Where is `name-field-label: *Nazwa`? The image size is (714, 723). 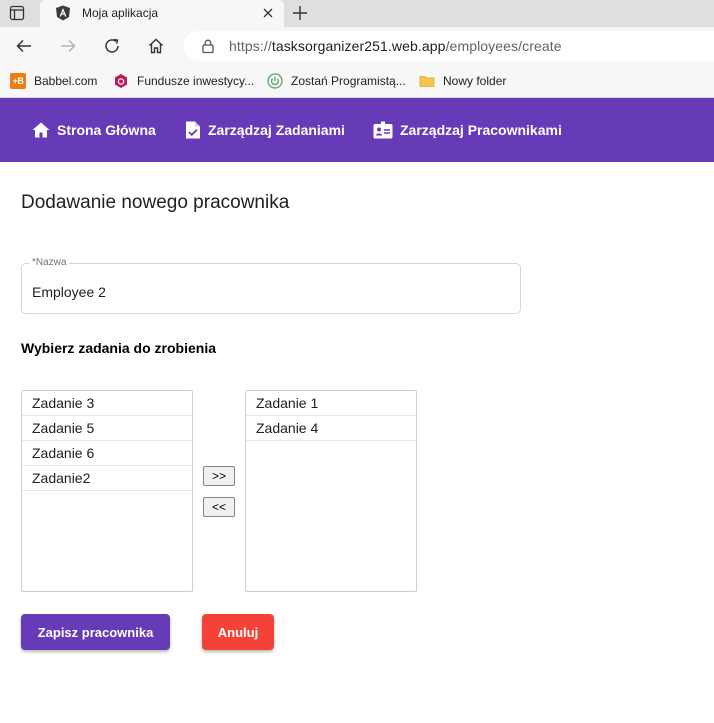 name-field-label: *Nazwa is located at coordinates (49, 263).